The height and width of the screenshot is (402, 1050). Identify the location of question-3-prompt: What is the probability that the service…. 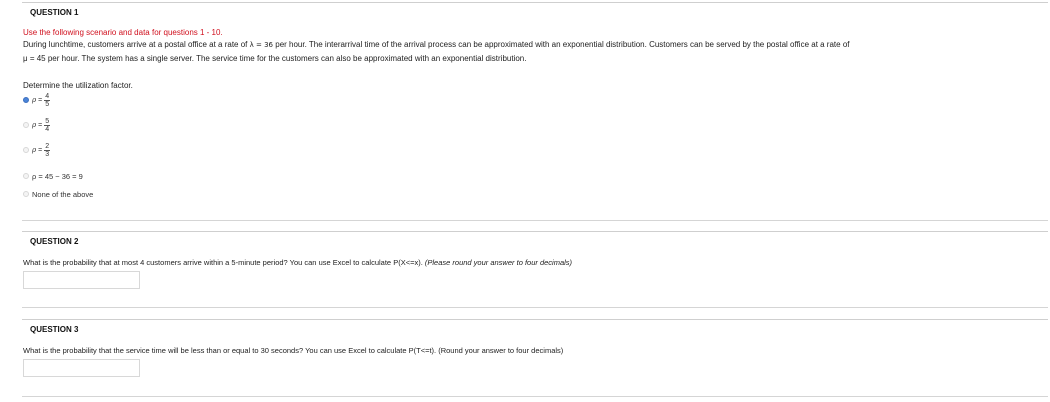
(293, 350).